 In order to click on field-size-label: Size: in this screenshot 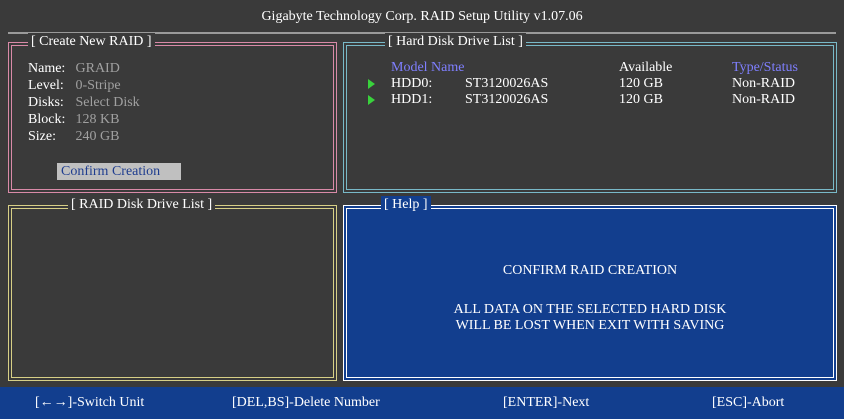, I will do `click(42, 136)`.